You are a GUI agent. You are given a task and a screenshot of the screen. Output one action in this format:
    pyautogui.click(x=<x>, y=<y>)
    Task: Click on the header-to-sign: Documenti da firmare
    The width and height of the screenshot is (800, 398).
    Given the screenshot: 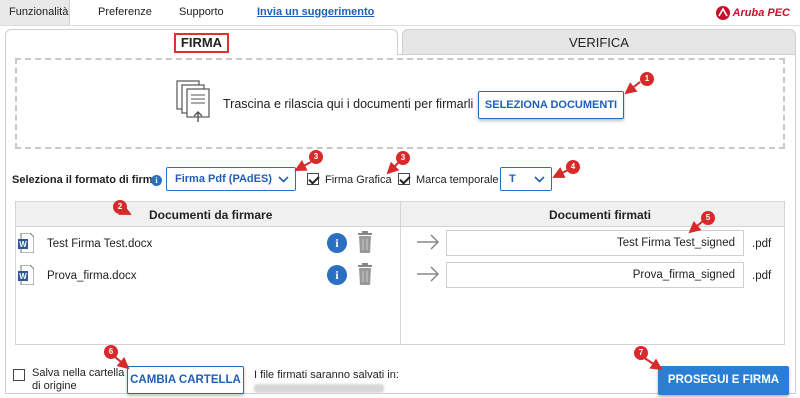 What is the action you would take?
    pyautogui.click(x=211, y=215)
    